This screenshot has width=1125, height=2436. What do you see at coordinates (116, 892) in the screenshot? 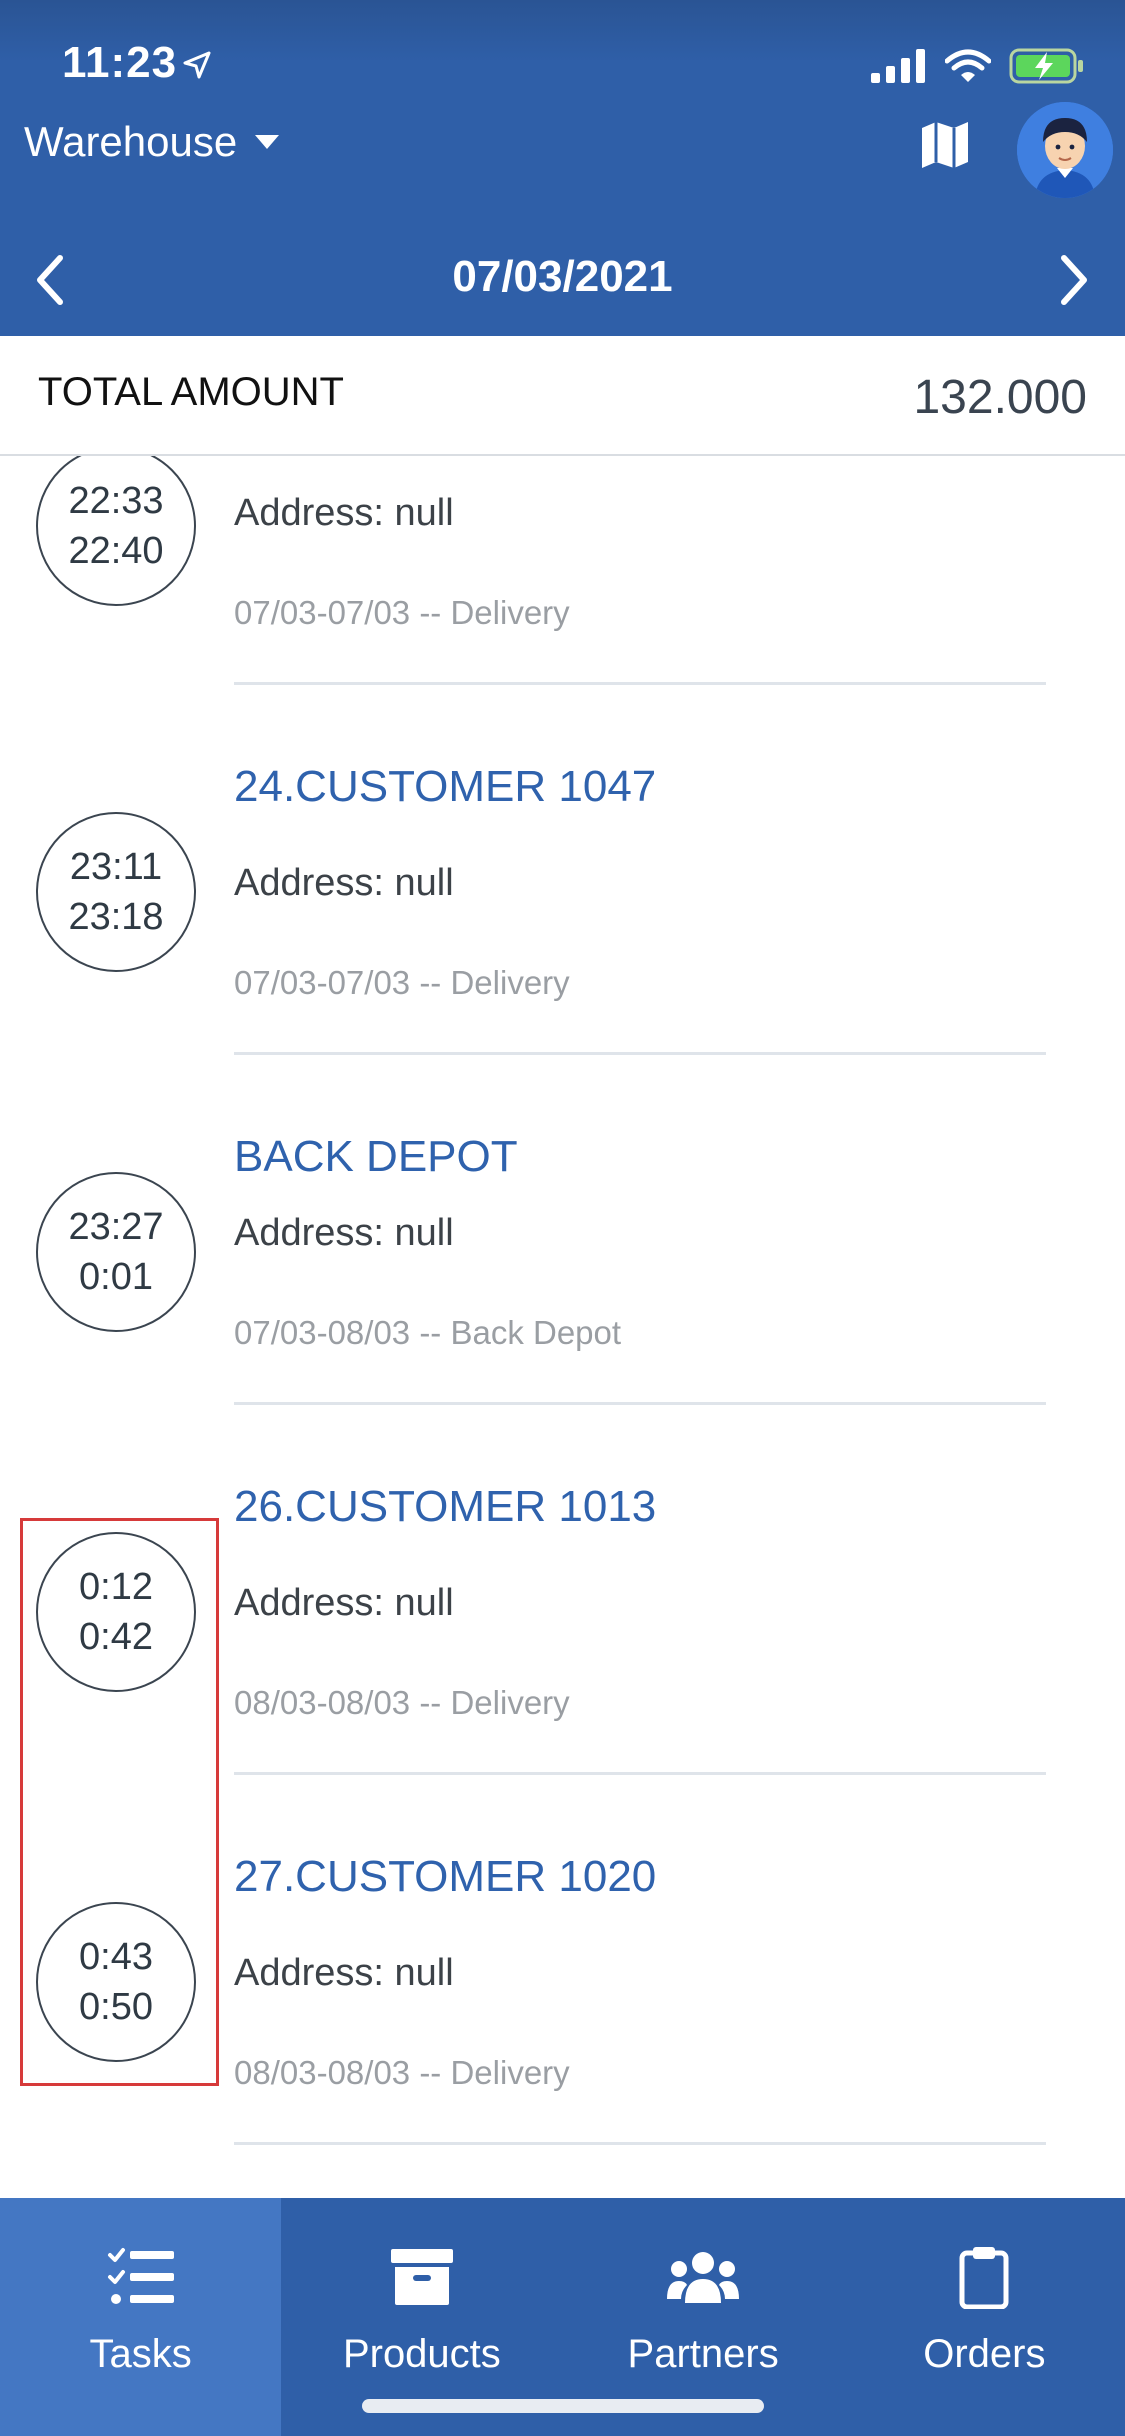
I see `time-window-badge: 23:11 23:18` at bounding box center [116, 892].